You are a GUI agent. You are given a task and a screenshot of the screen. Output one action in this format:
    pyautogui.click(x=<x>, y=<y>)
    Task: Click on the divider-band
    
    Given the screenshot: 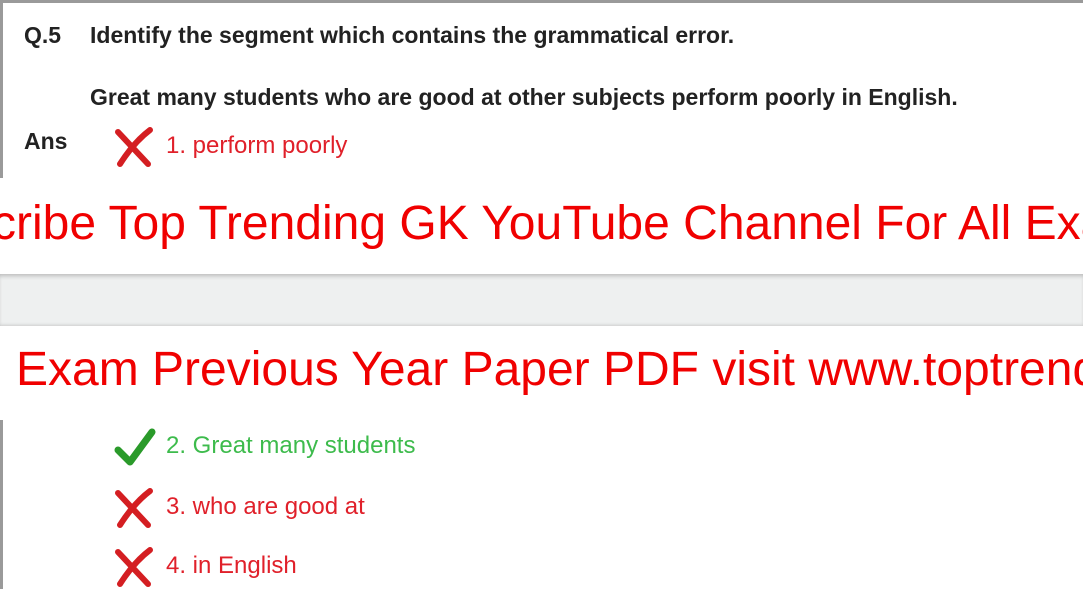 What is the action you would take?
    pyautogui.click(x=541, y=300)
    